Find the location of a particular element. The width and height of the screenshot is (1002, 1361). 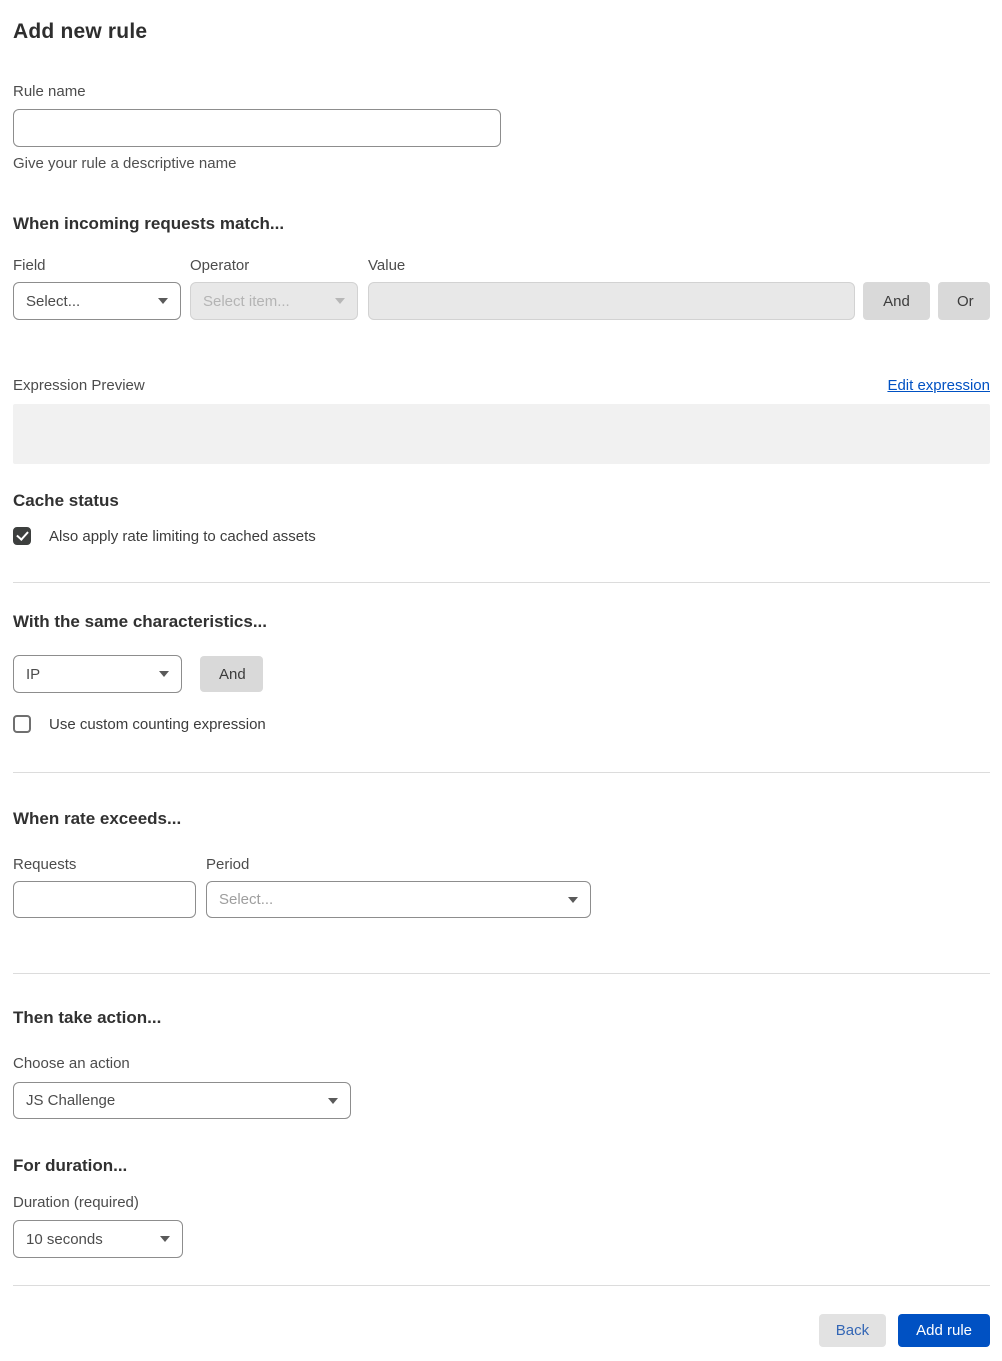

characteristic-select-value: IP is located at coordinates (33, 674).